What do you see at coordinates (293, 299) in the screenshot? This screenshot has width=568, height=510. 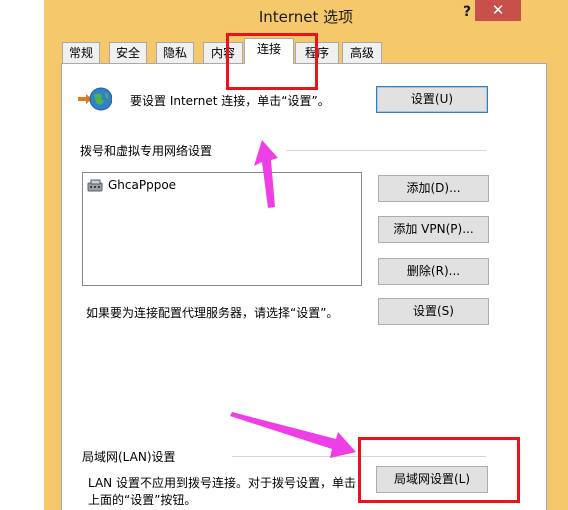 I see `annotation-arrows` at bounding box center [293, 299].